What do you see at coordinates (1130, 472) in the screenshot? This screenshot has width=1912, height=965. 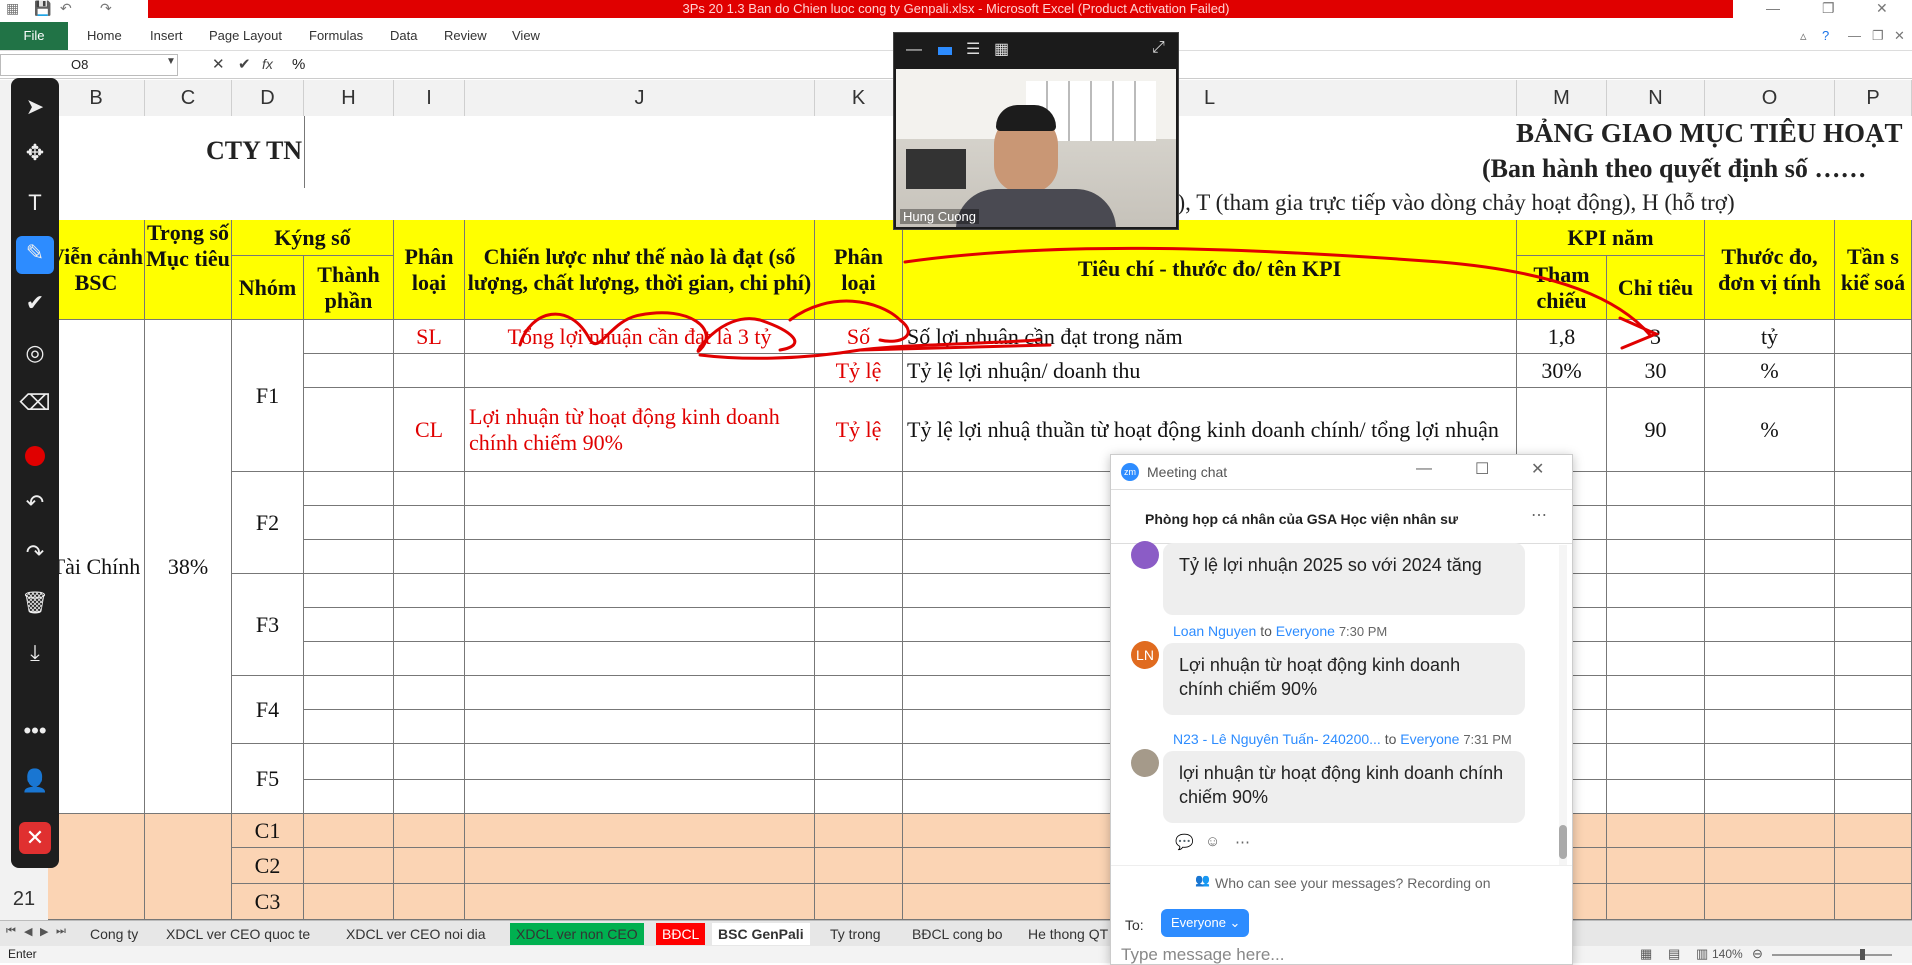 I see `zoom-logo-icon: zm` at bounding box center [1130, 472].